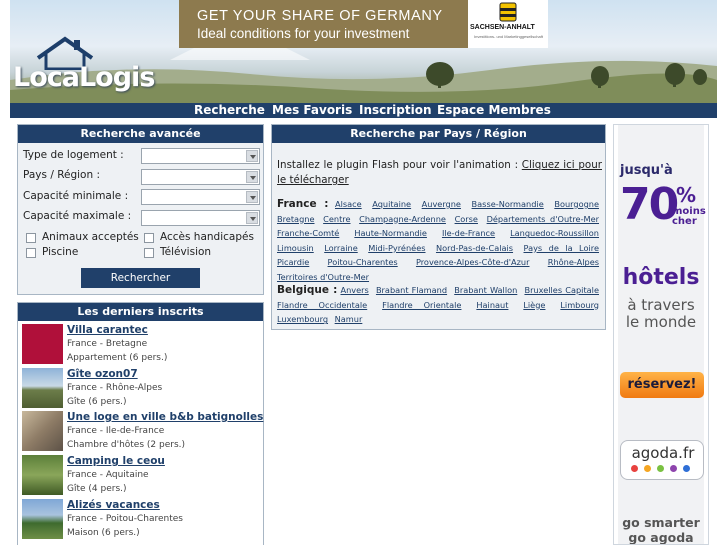 The image size is (727, 545). Describe the element at coordinates (579, 305) in the screenshot. I see `region-link: Limbourg` at that location.